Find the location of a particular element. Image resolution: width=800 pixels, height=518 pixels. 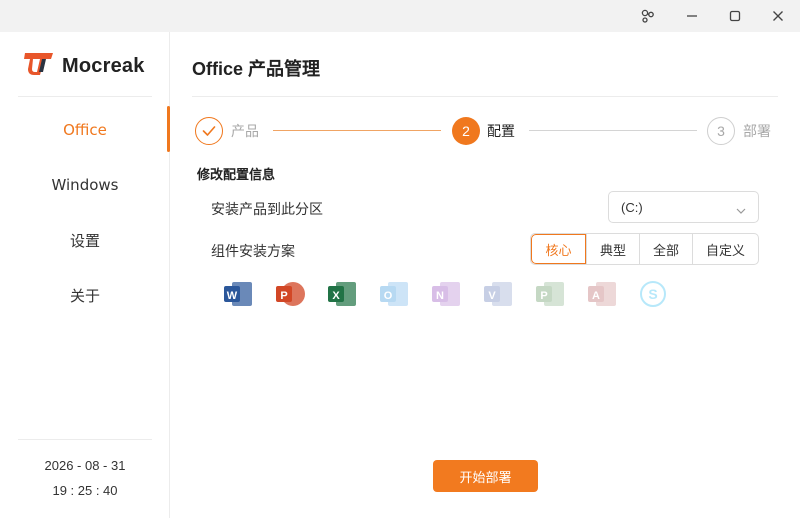

section-title: 修改配置信息 is located at coordinates (236, 175).